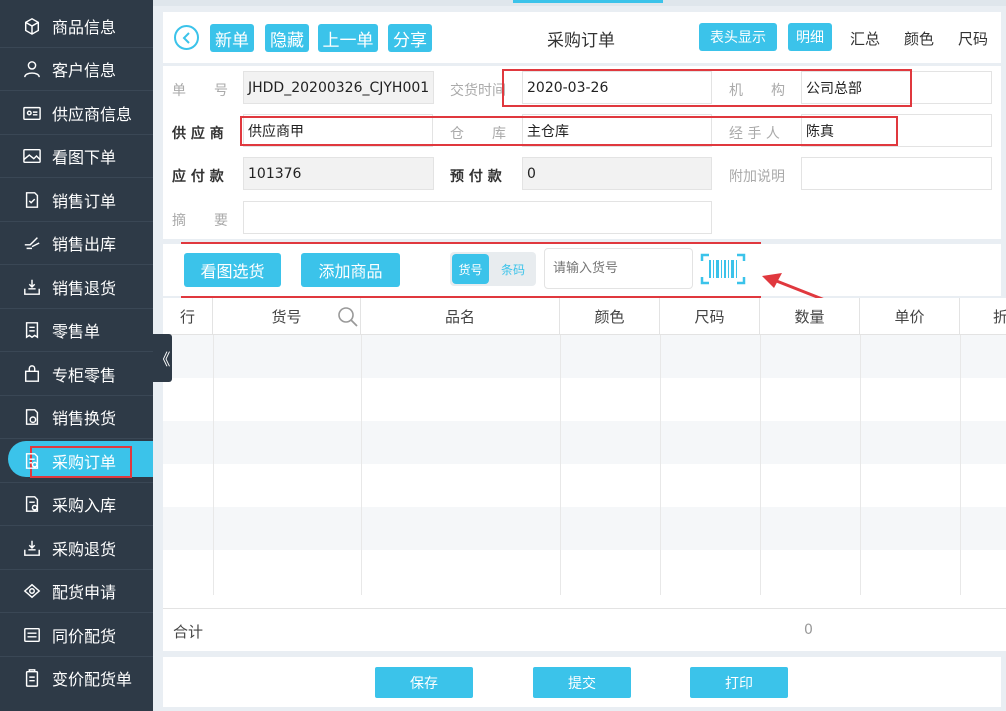 The width and height of the screenshot is (1006, 711). What do you see at coordinates (32, 461) in the screenshot?
I see `purchase-order-icon` at bounding box center [32, 461].